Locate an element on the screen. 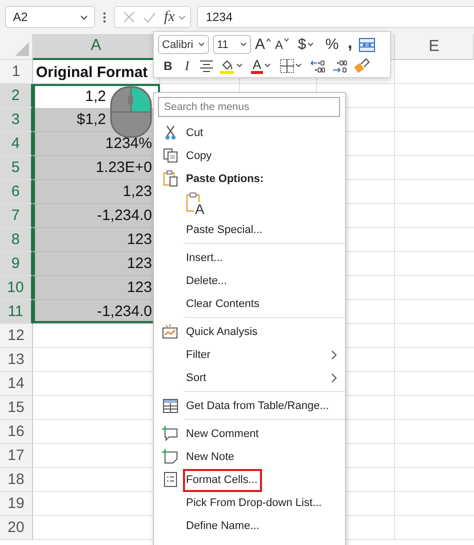 This screenshot has height=545, width=474. row-header: 1 is located at coordinates (16, 72).